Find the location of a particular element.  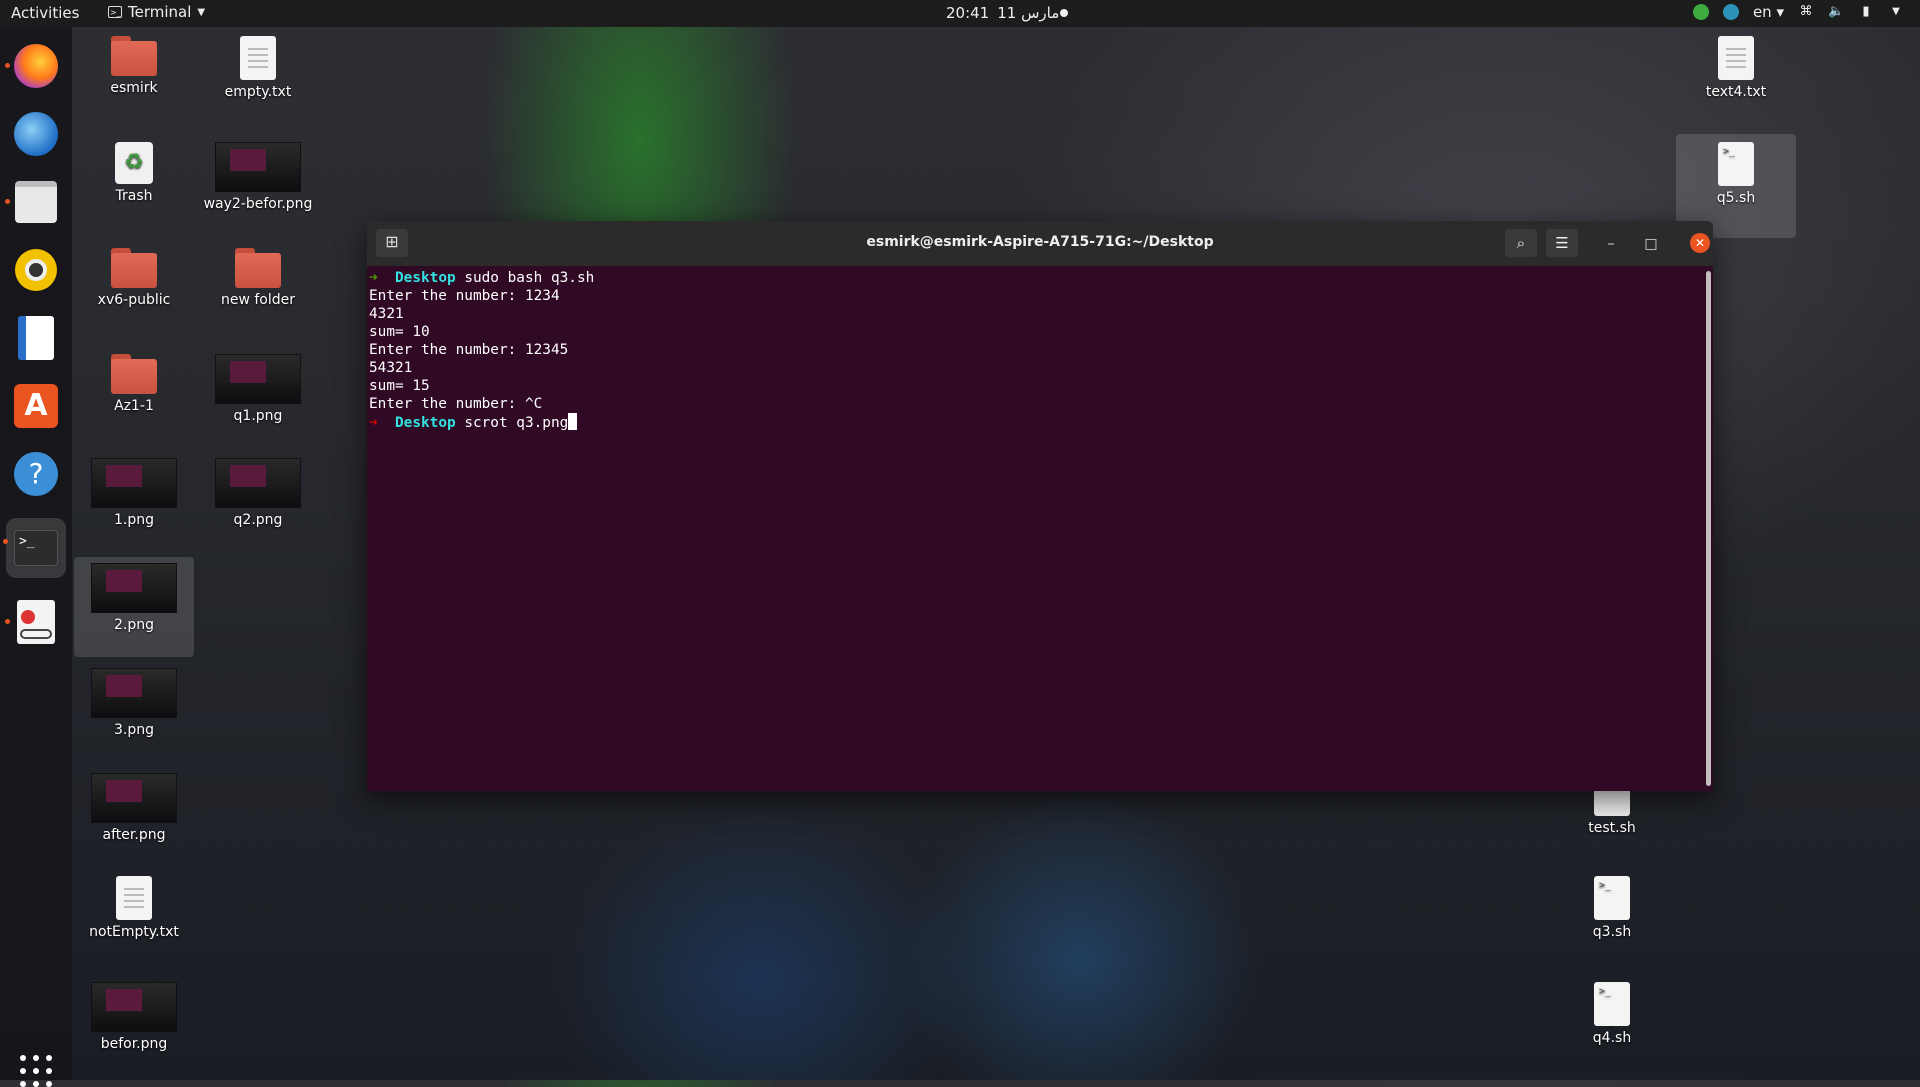

output-text: Enter the number: 12345 is located at coordinates (469, 350).